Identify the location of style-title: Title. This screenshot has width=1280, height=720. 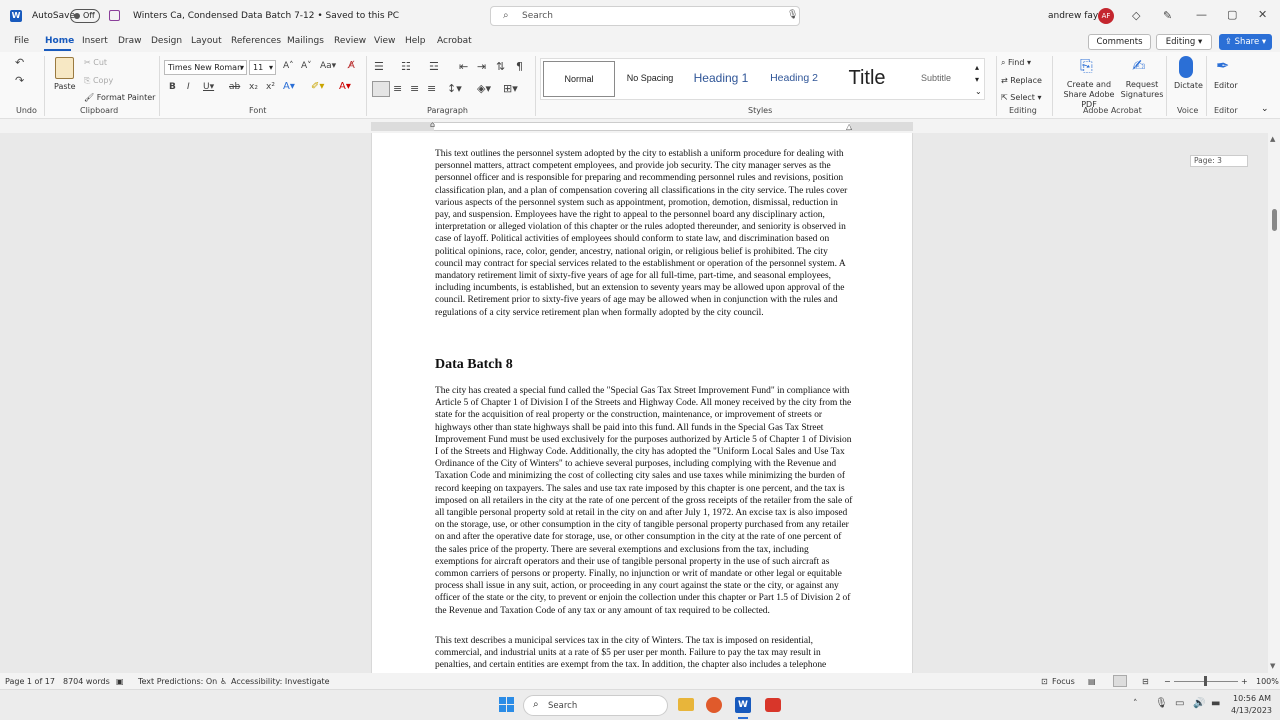
(867, 79).